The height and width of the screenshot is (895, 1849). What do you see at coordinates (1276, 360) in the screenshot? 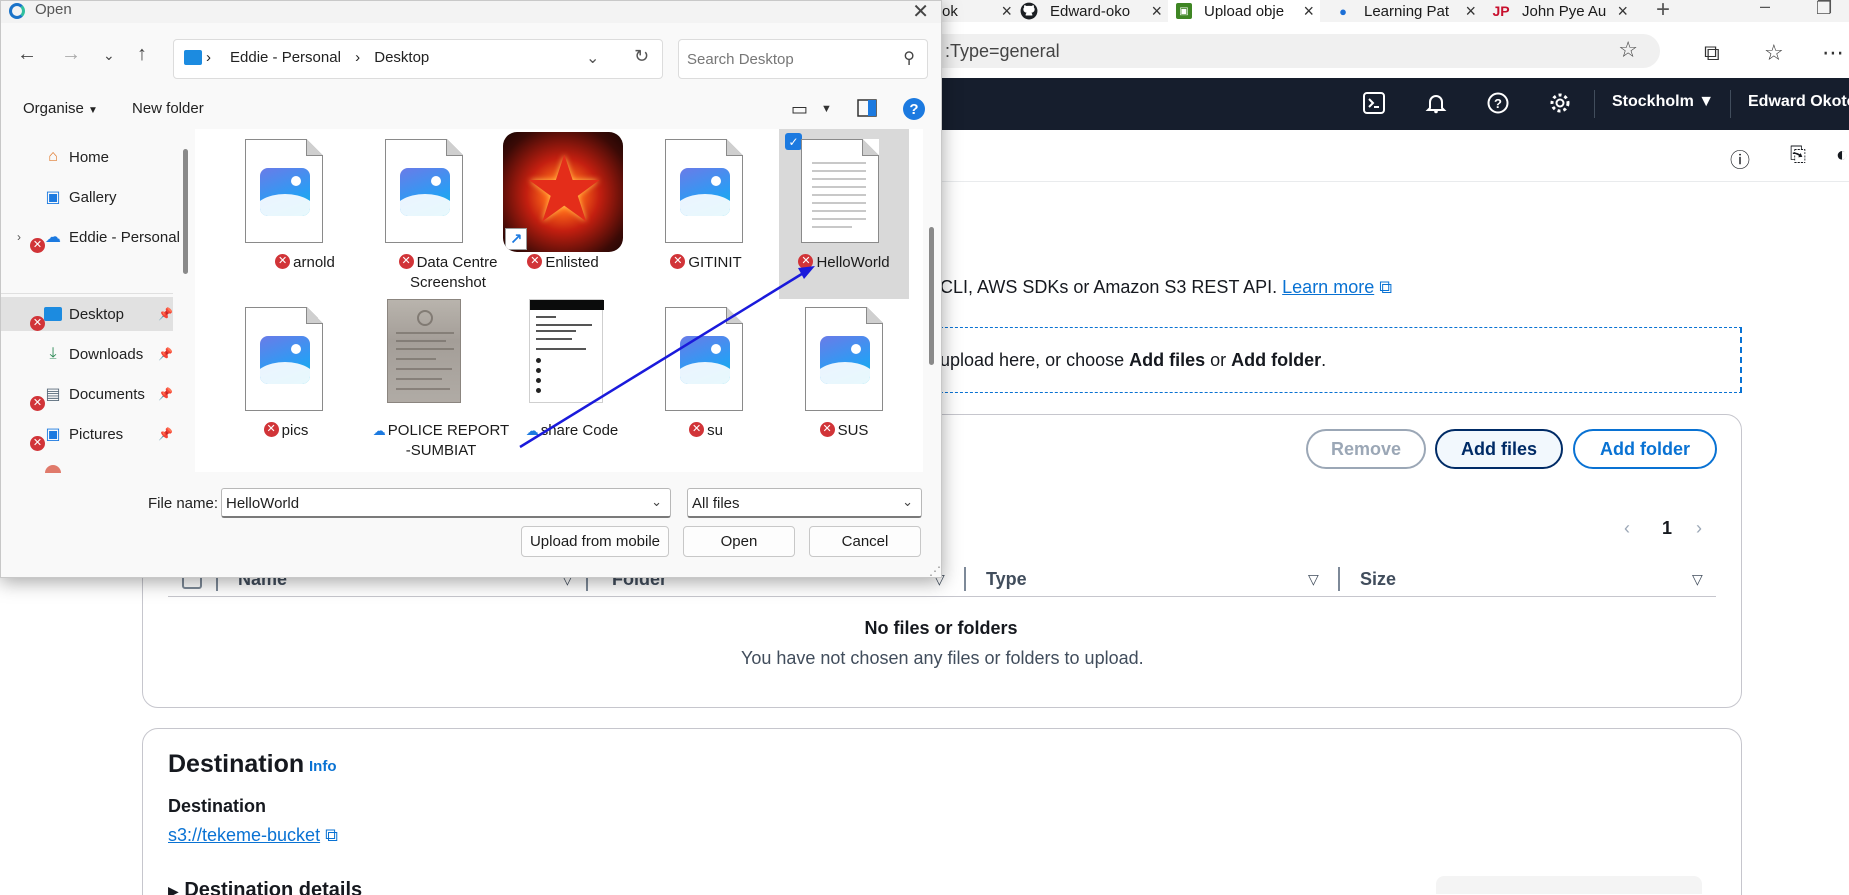
I see `drop-add-folder: Add folder` at bounding box center [1276, 360].